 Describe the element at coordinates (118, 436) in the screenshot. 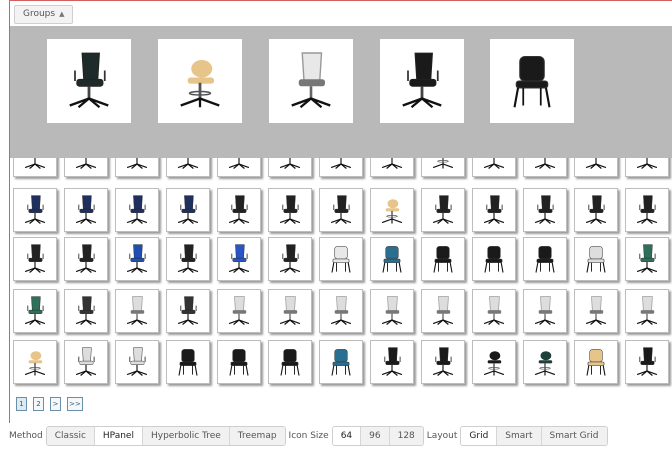

I see `method-option: HPanel` at that location.